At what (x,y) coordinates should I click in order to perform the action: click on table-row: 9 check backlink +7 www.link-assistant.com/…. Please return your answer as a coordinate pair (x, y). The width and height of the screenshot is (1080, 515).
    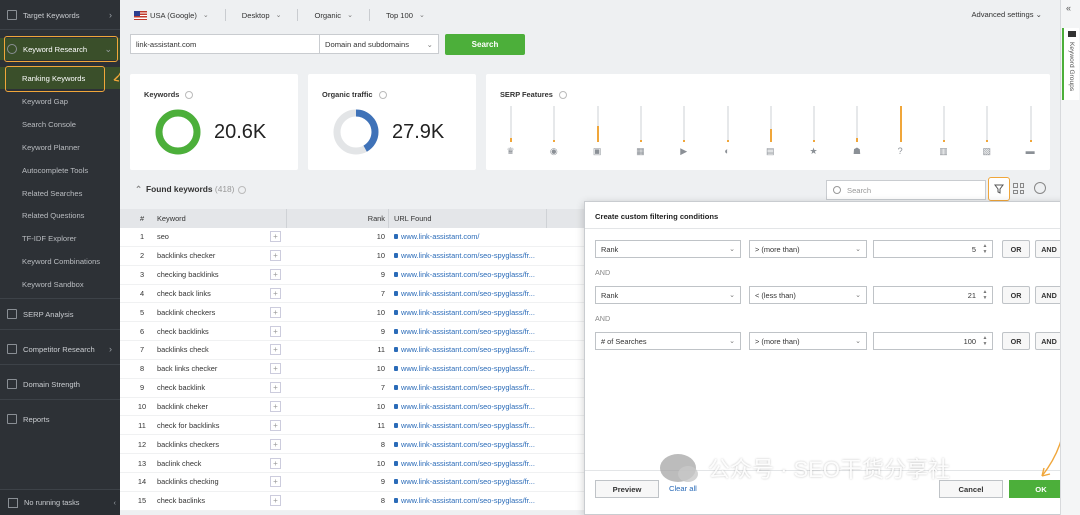
    Looking at the image, I should click on (352, 388).